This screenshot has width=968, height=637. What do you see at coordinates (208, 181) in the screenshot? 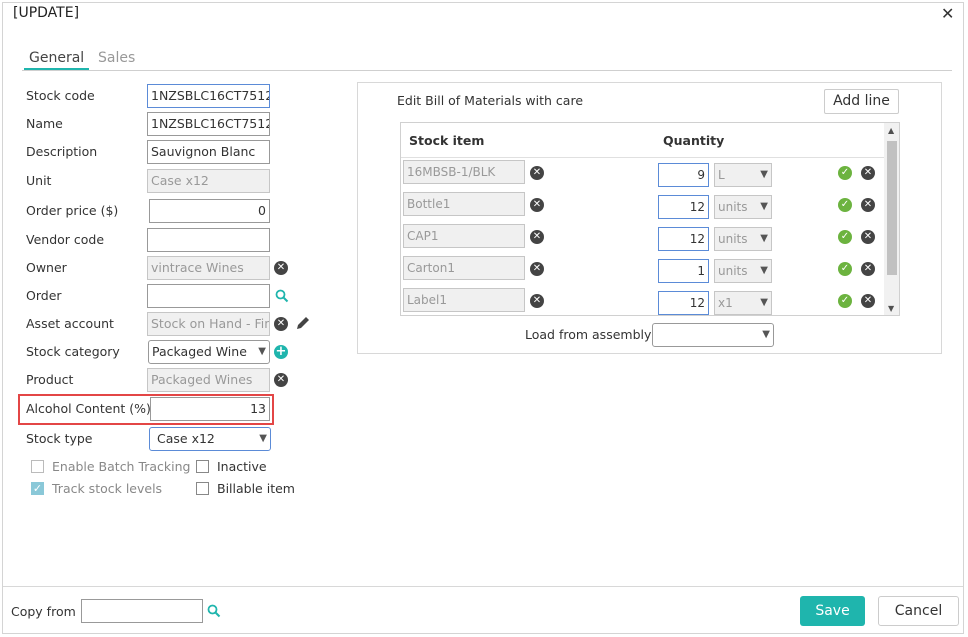
I see `unit-input: Case x12` at bounding box center [208, 181].